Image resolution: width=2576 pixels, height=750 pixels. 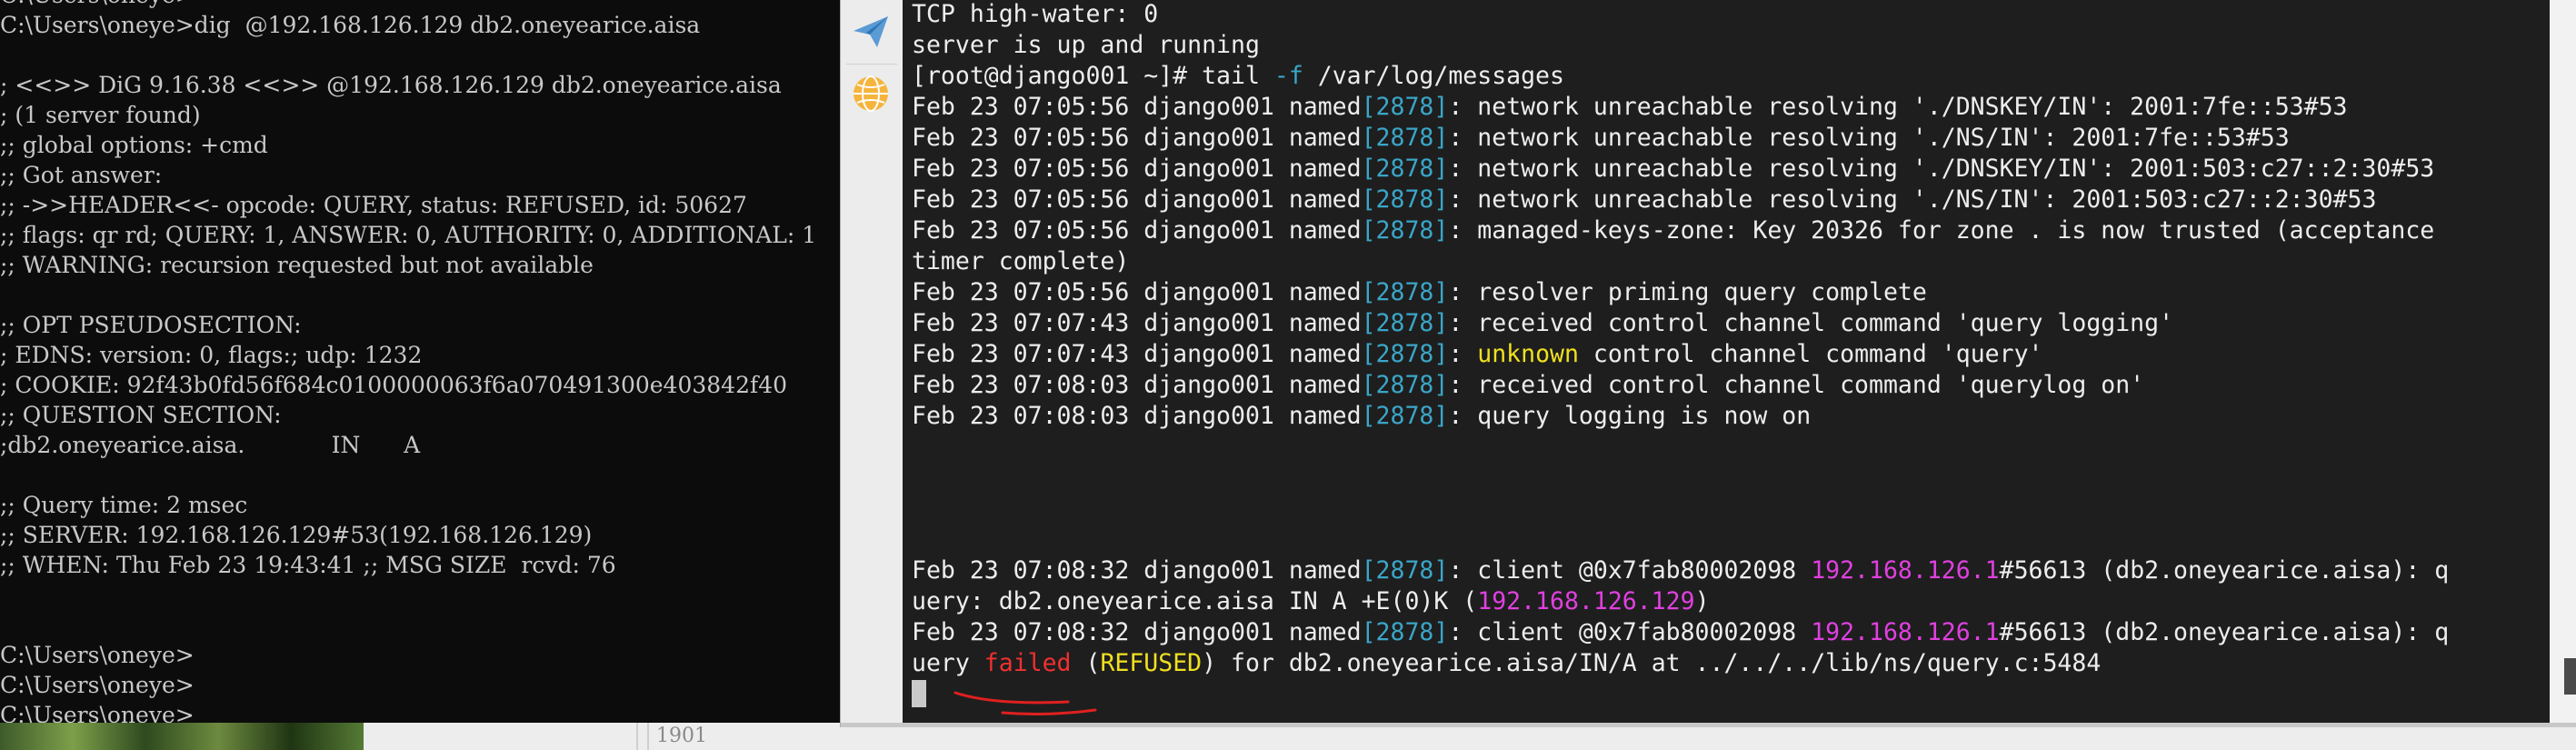 What do you see at coordinates (948, 663) in the screenshot?
I see `terminal-text: uery` at bounding box center [948, 663].